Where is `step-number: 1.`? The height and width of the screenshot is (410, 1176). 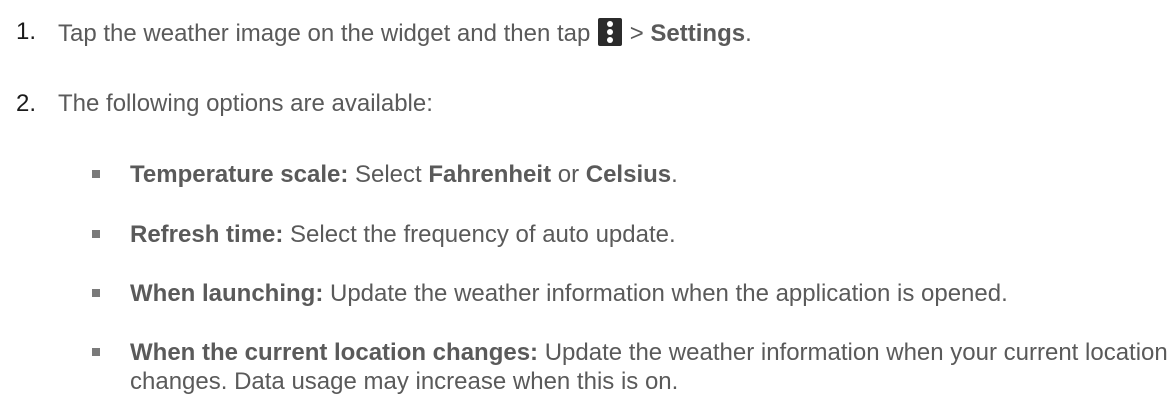 step-number: 1. is located at coordinates (26, 31).